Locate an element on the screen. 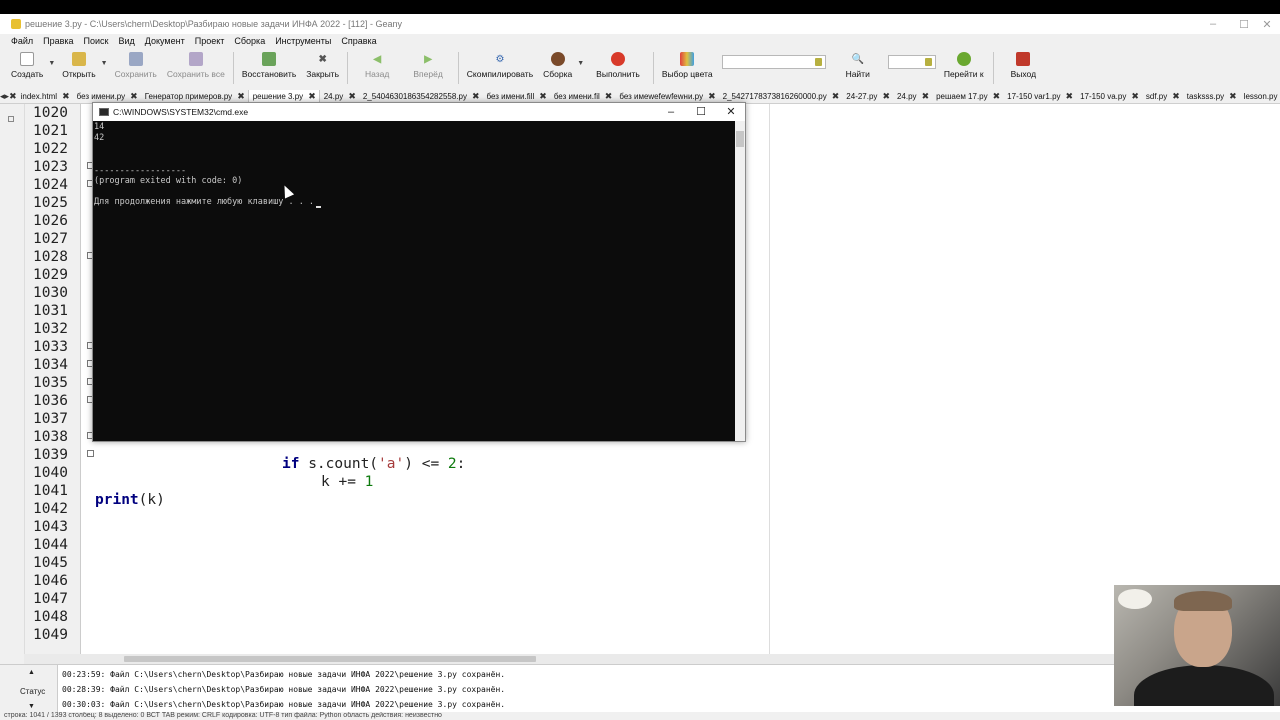 The width and height of the screenshot is (1280, 720). build-button: Сборка is located at coordinates (557, 69).